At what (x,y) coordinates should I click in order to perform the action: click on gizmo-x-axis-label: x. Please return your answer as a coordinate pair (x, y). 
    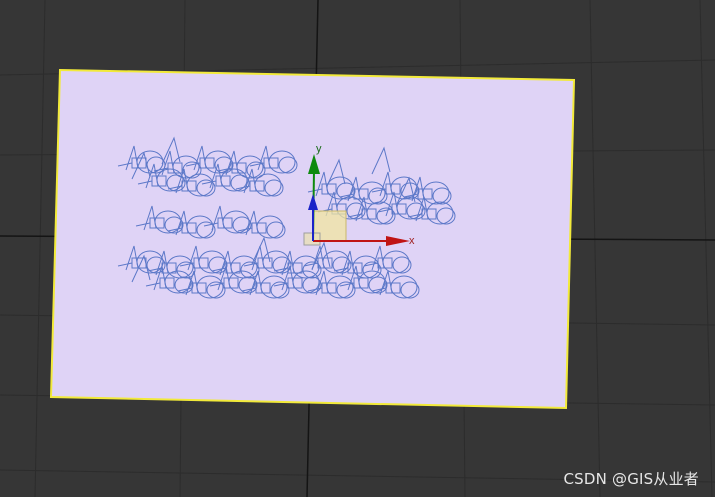
    Looking at the image, I should click on (412, 241).